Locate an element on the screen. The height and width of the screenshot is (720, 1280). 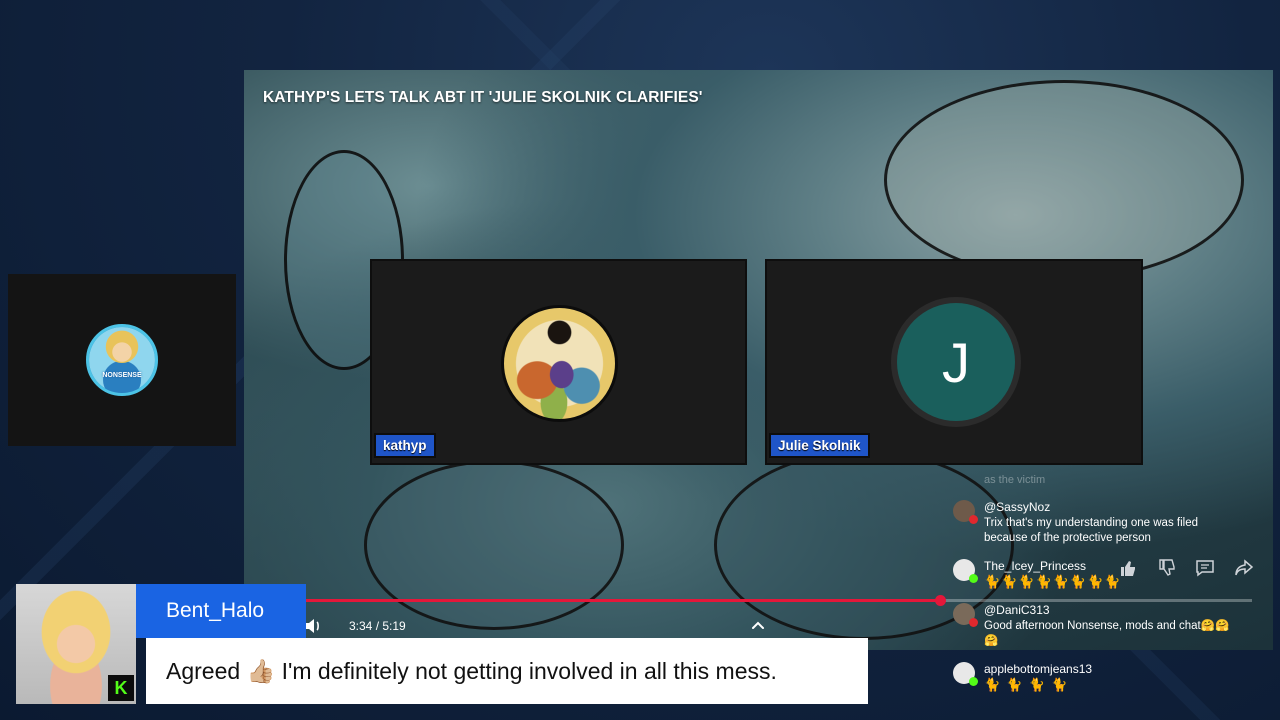
chat-username: The_Icey_Princess is located at coordinates (1035, 566).